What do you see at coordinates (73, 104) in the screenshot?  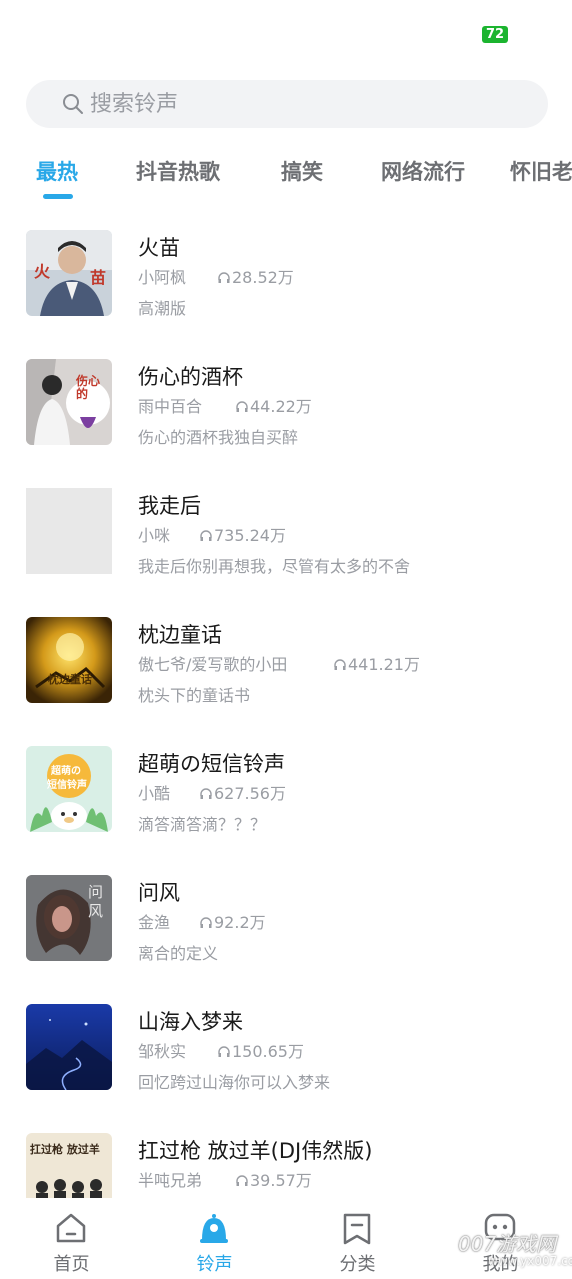 I see `search-icon` at bounding box center [73, 104].